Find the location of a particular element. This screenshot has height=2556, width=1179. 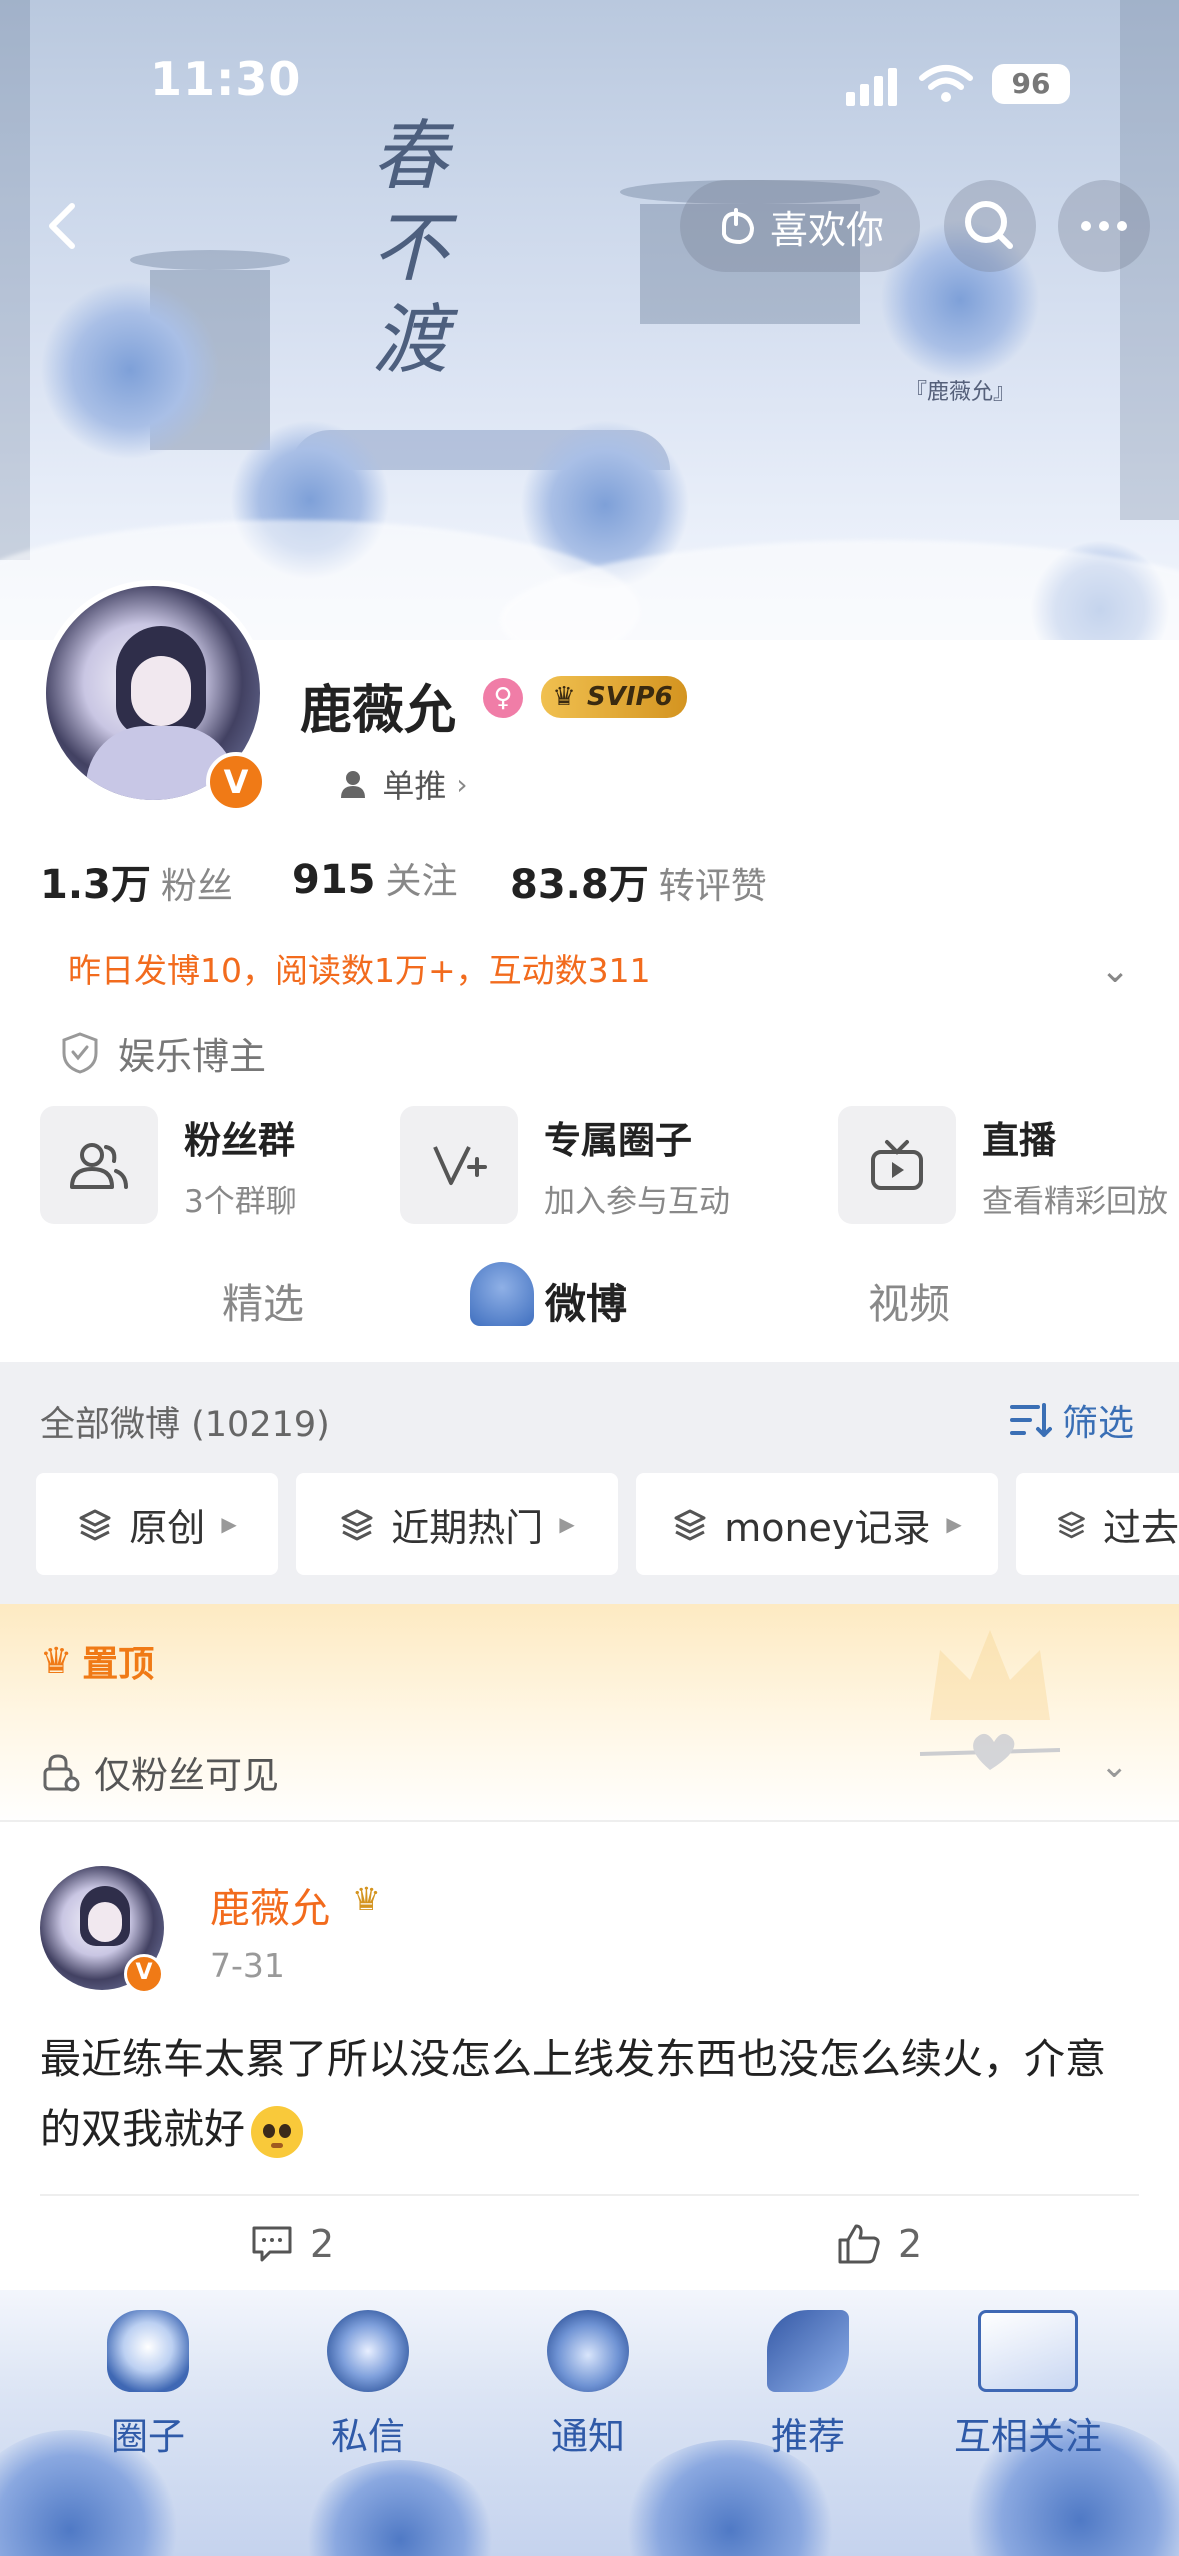

female-icon: ♀ is located at coordinates (503, 698).